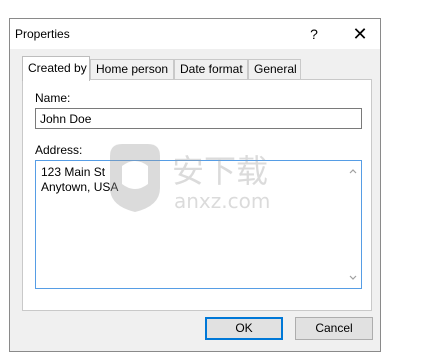  Describe the element at coordinates (353, 171) in the screenshot. I see `scroll-up-arrow-icon` at that location.